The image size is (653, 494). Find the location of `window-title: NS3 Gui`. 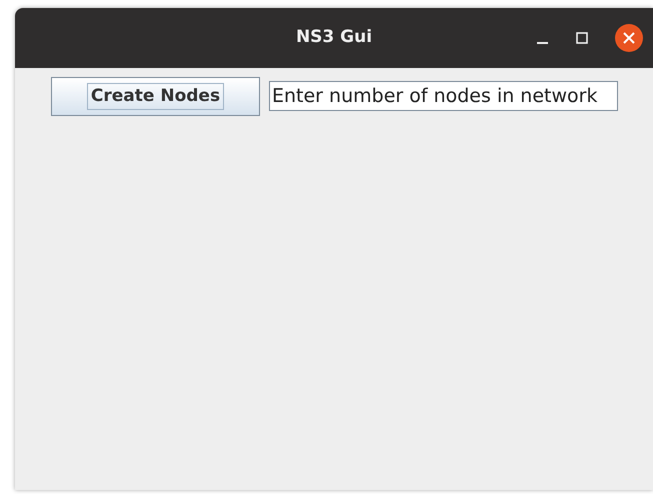

window-title: NS3 Gui is located at coordinates (334, 38).